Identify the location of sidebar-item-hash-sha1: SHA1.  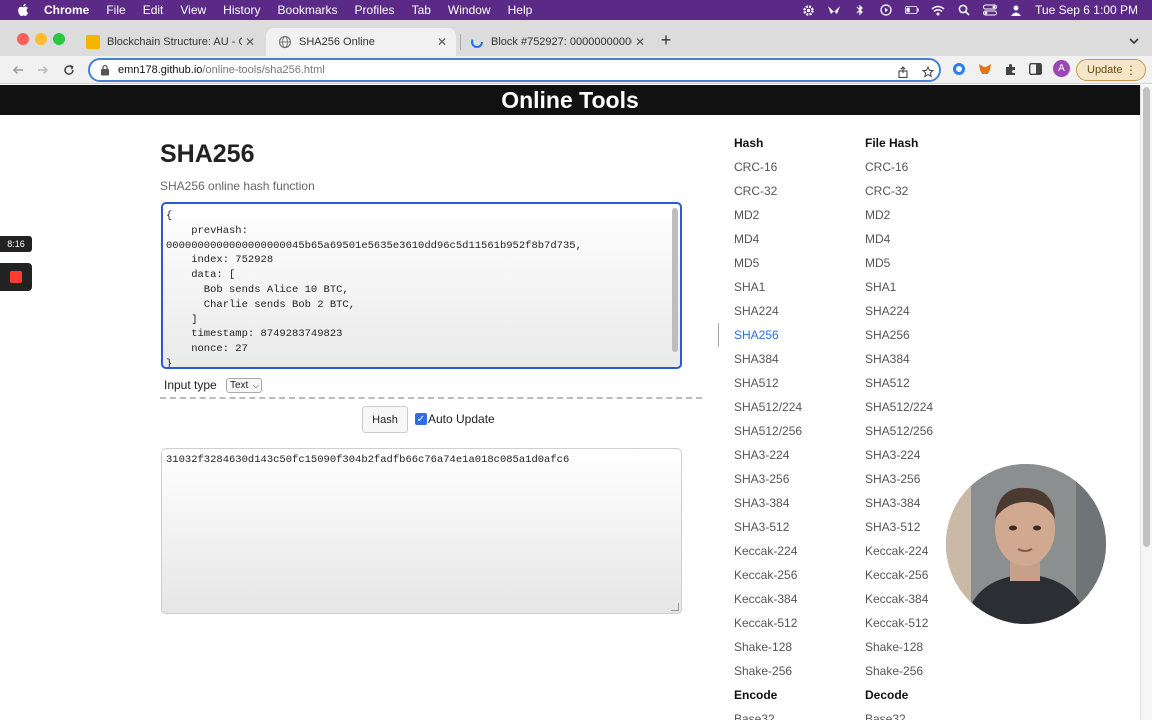
(749, 287).